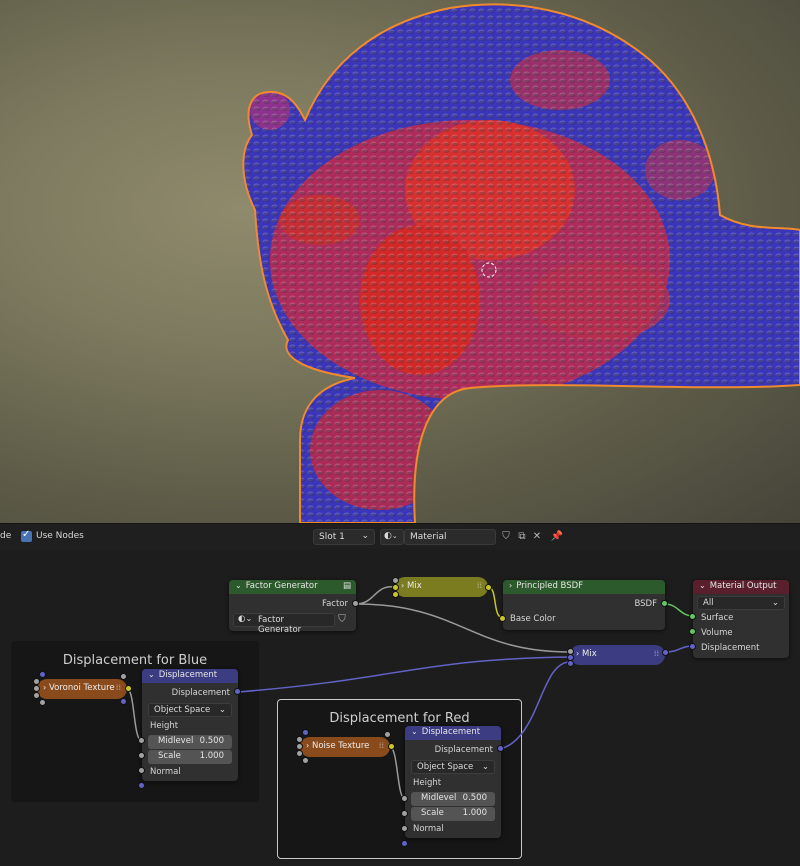 Image resolution: width=800 pixels, height=866 pixels. What do you see at coordinates (5, 536) in the screenshot?
I see `mode-label: de` at bounding box center [5, 536].